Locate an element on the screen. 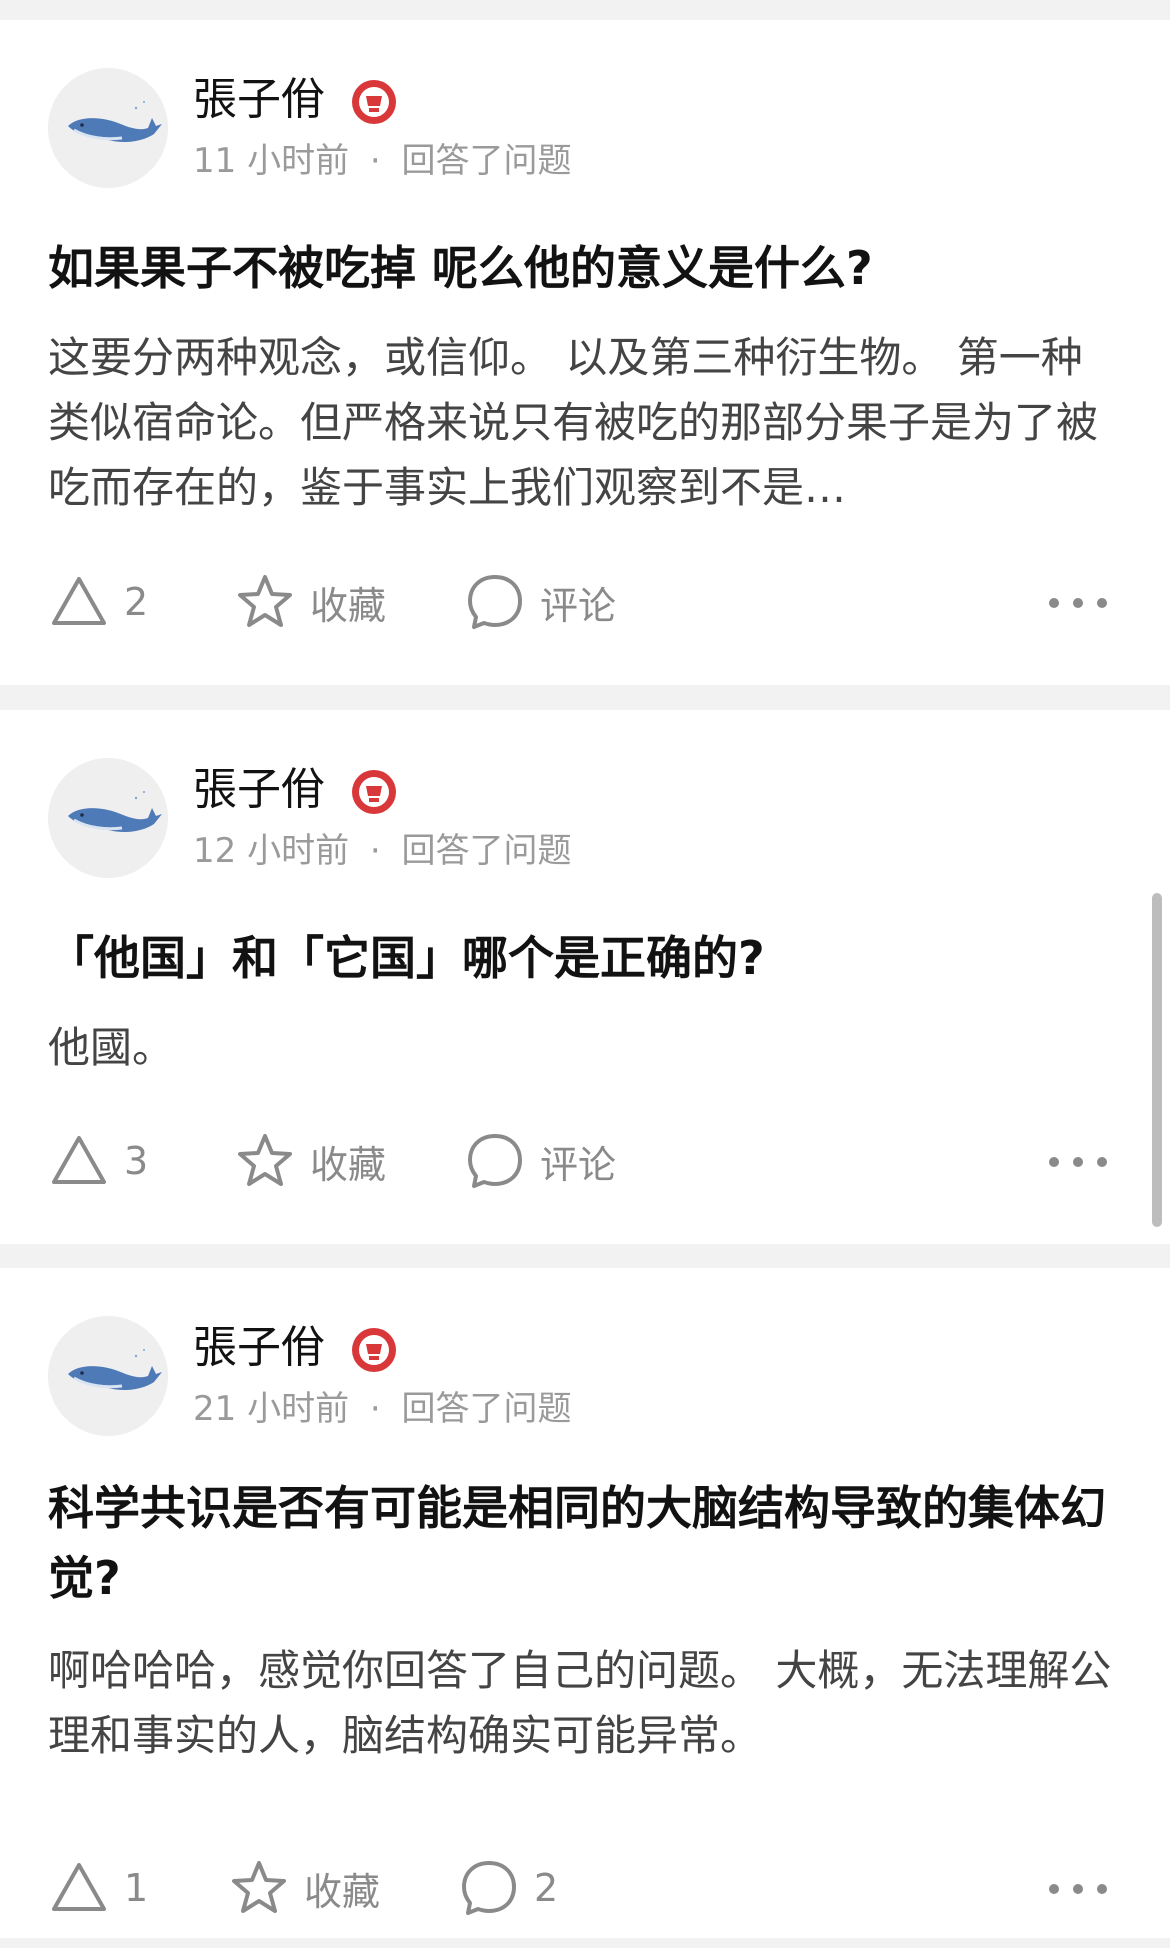 This screenshot has height=1948, width=1170. comment-button: 2 is located at coordinates (508, 1888).